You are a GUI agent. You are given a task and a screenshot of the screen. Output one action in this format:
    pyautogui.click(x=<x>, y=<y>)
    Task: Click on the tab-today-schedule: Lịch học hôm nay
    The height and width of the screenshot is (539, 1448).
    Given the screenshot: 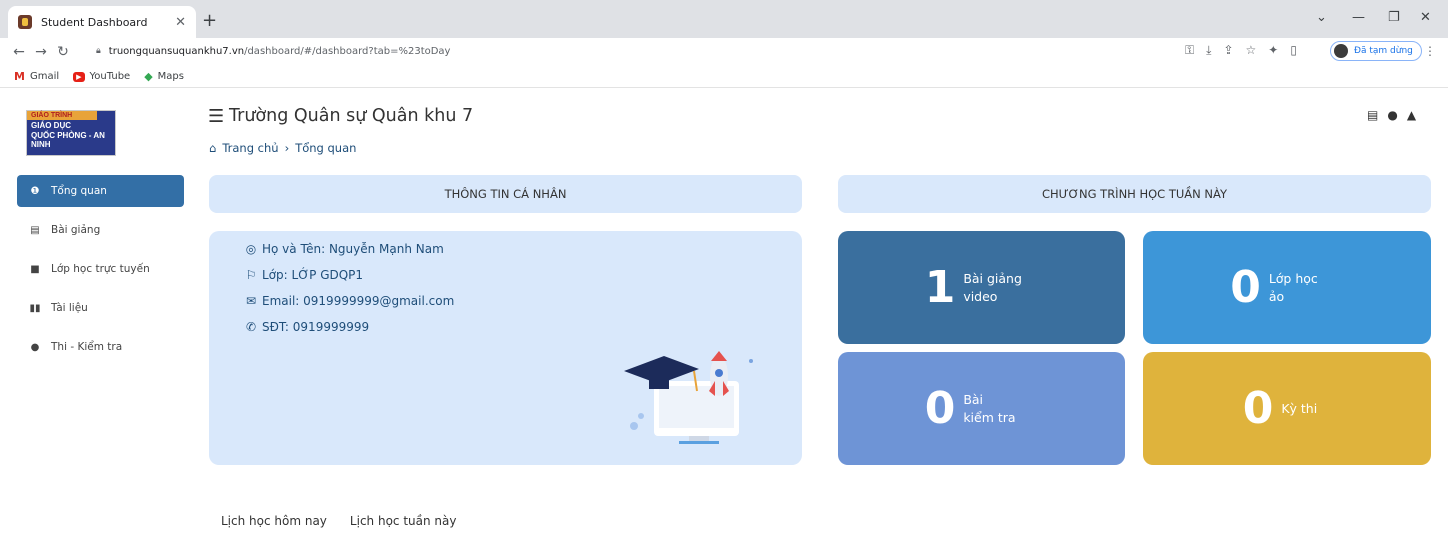 What is the action you would take?
    pyautogui.click(x=274, y=521)
    